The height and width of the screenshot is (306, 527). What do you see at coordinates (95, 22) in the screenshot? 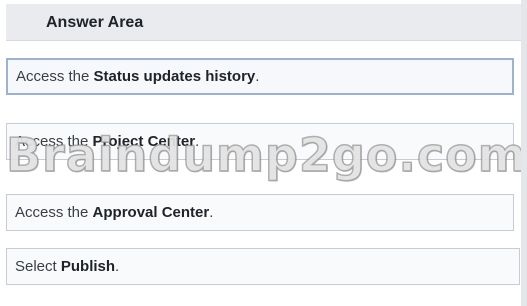
I see `answer-area-title: Answer Area` at bounding box center [95, 22].